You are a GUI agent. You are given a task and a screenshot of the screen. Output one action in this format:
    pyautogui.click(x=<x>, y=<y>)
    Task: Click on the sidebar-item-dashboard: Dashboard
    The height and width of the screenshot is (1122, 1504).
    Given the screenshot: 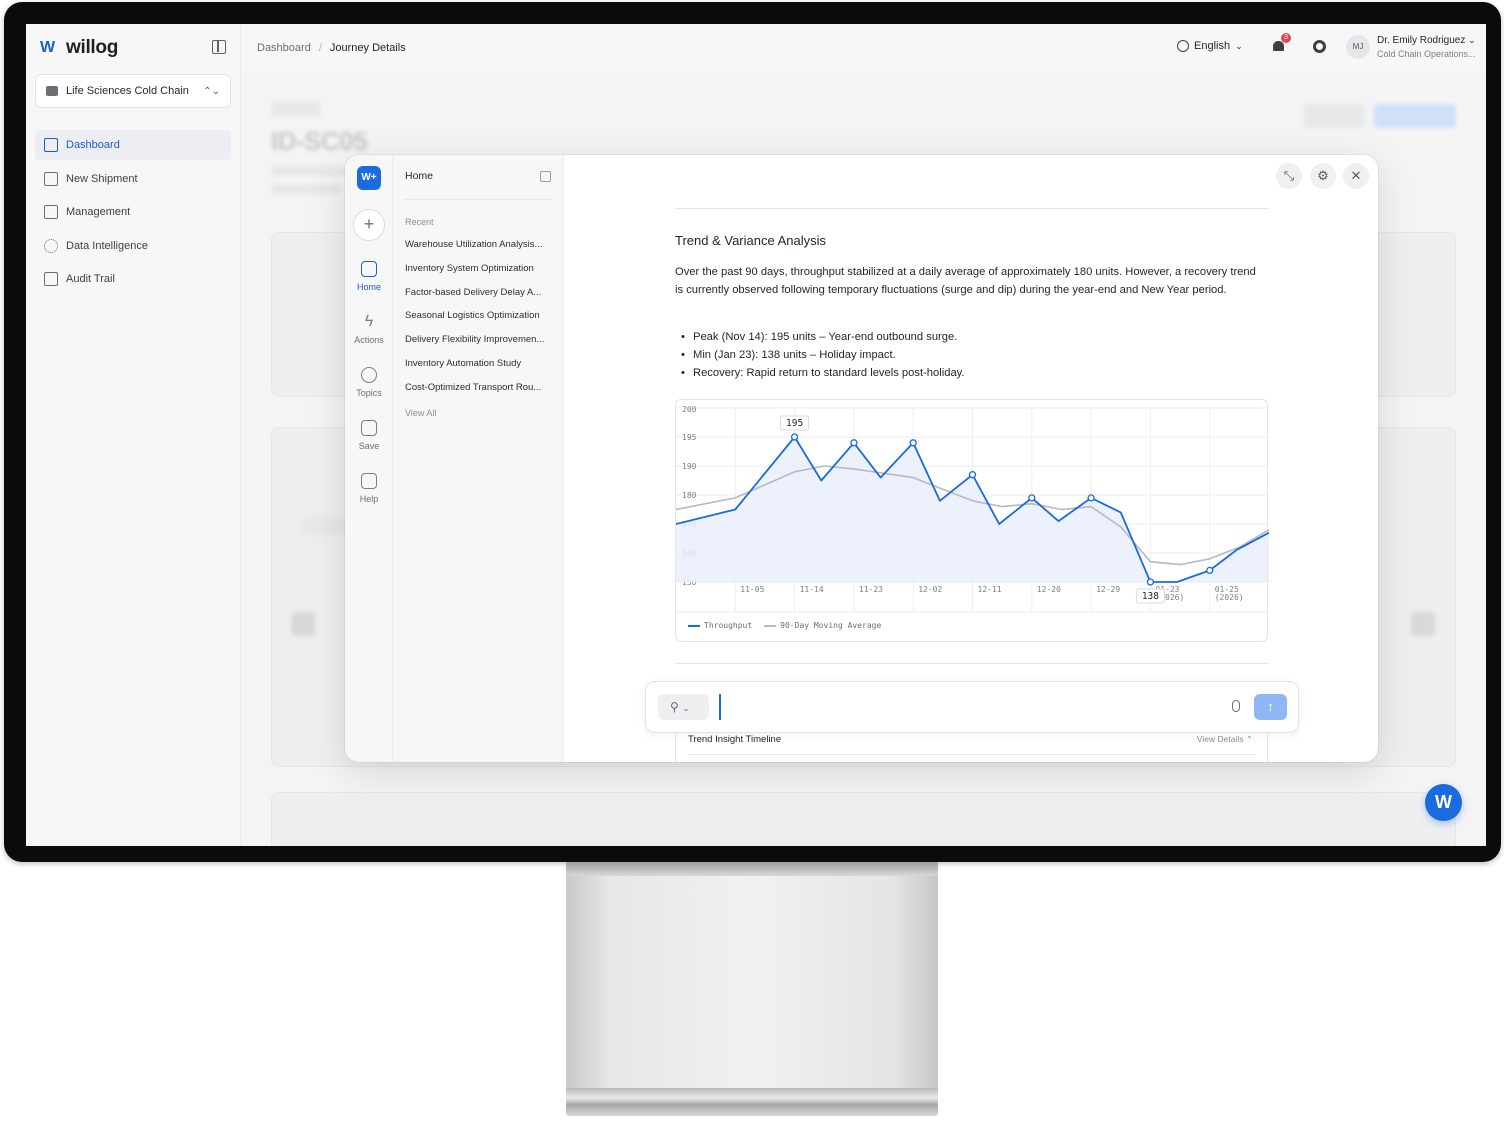 What is the action you would take?
    pyautogui.click(x=133, y=145)
    